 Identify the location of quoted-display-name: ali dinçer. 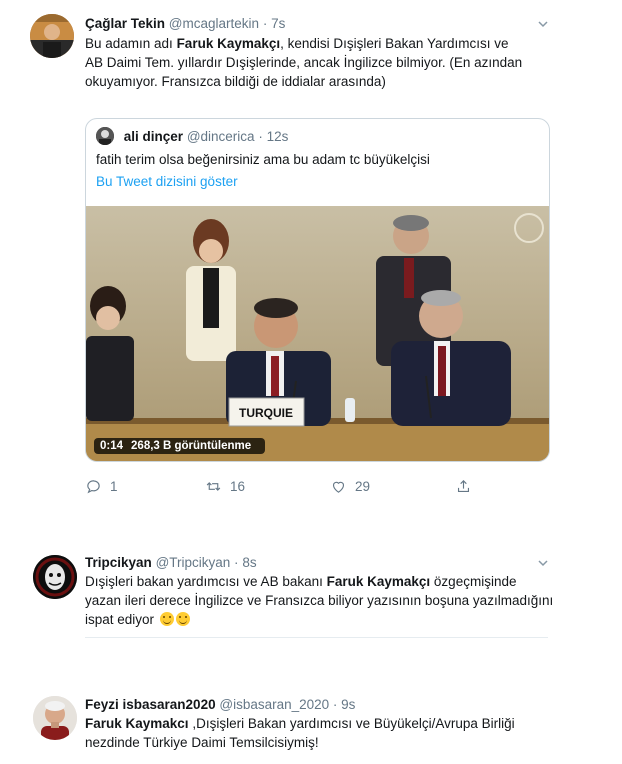
(153, 136).